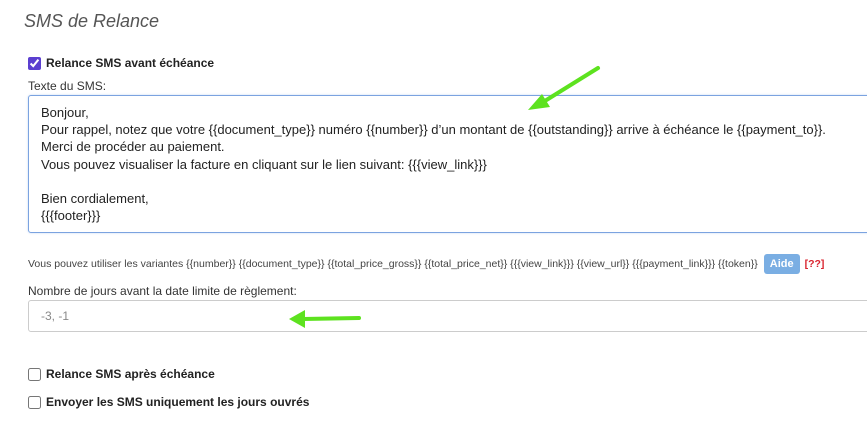  I want to click on help-marker: [??], so click(815, 264).